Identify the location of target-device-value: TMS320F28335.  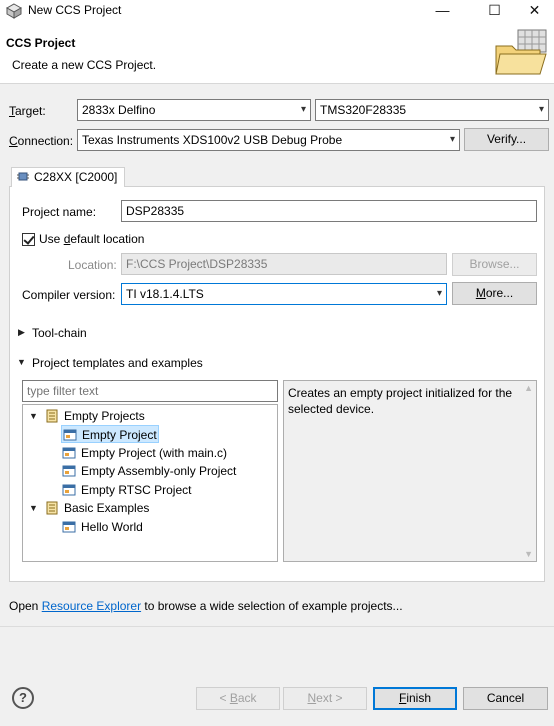
(363, 110).